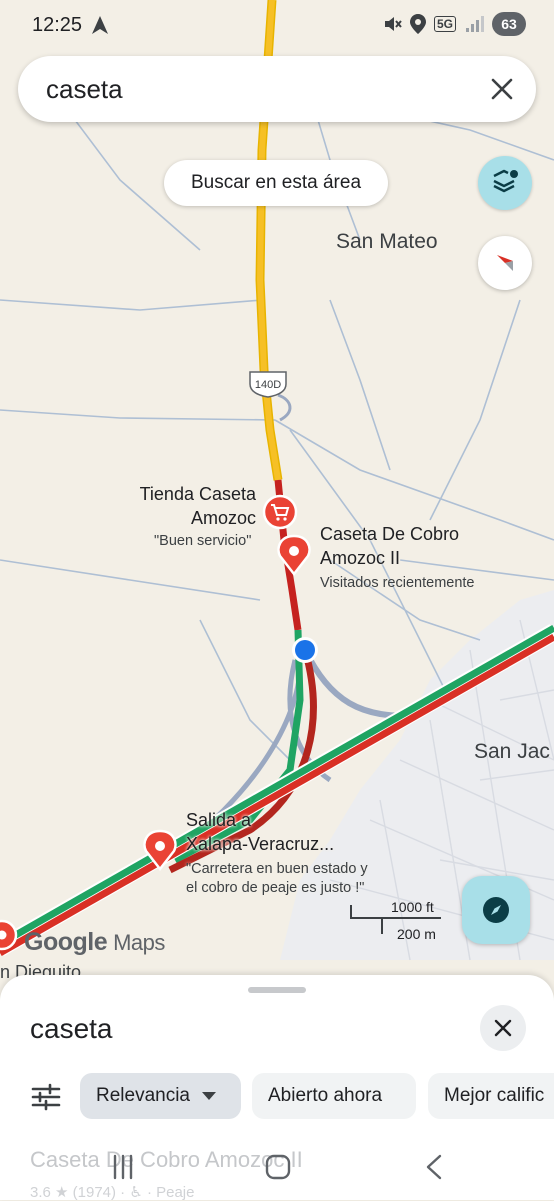 This screenshot has height=1201, width=554. What do you see at coordinates (203, 541) in the screenshot?
I see `poi-subtitle-tienda: "Buen servicio"` at bounding box center [203, 541].